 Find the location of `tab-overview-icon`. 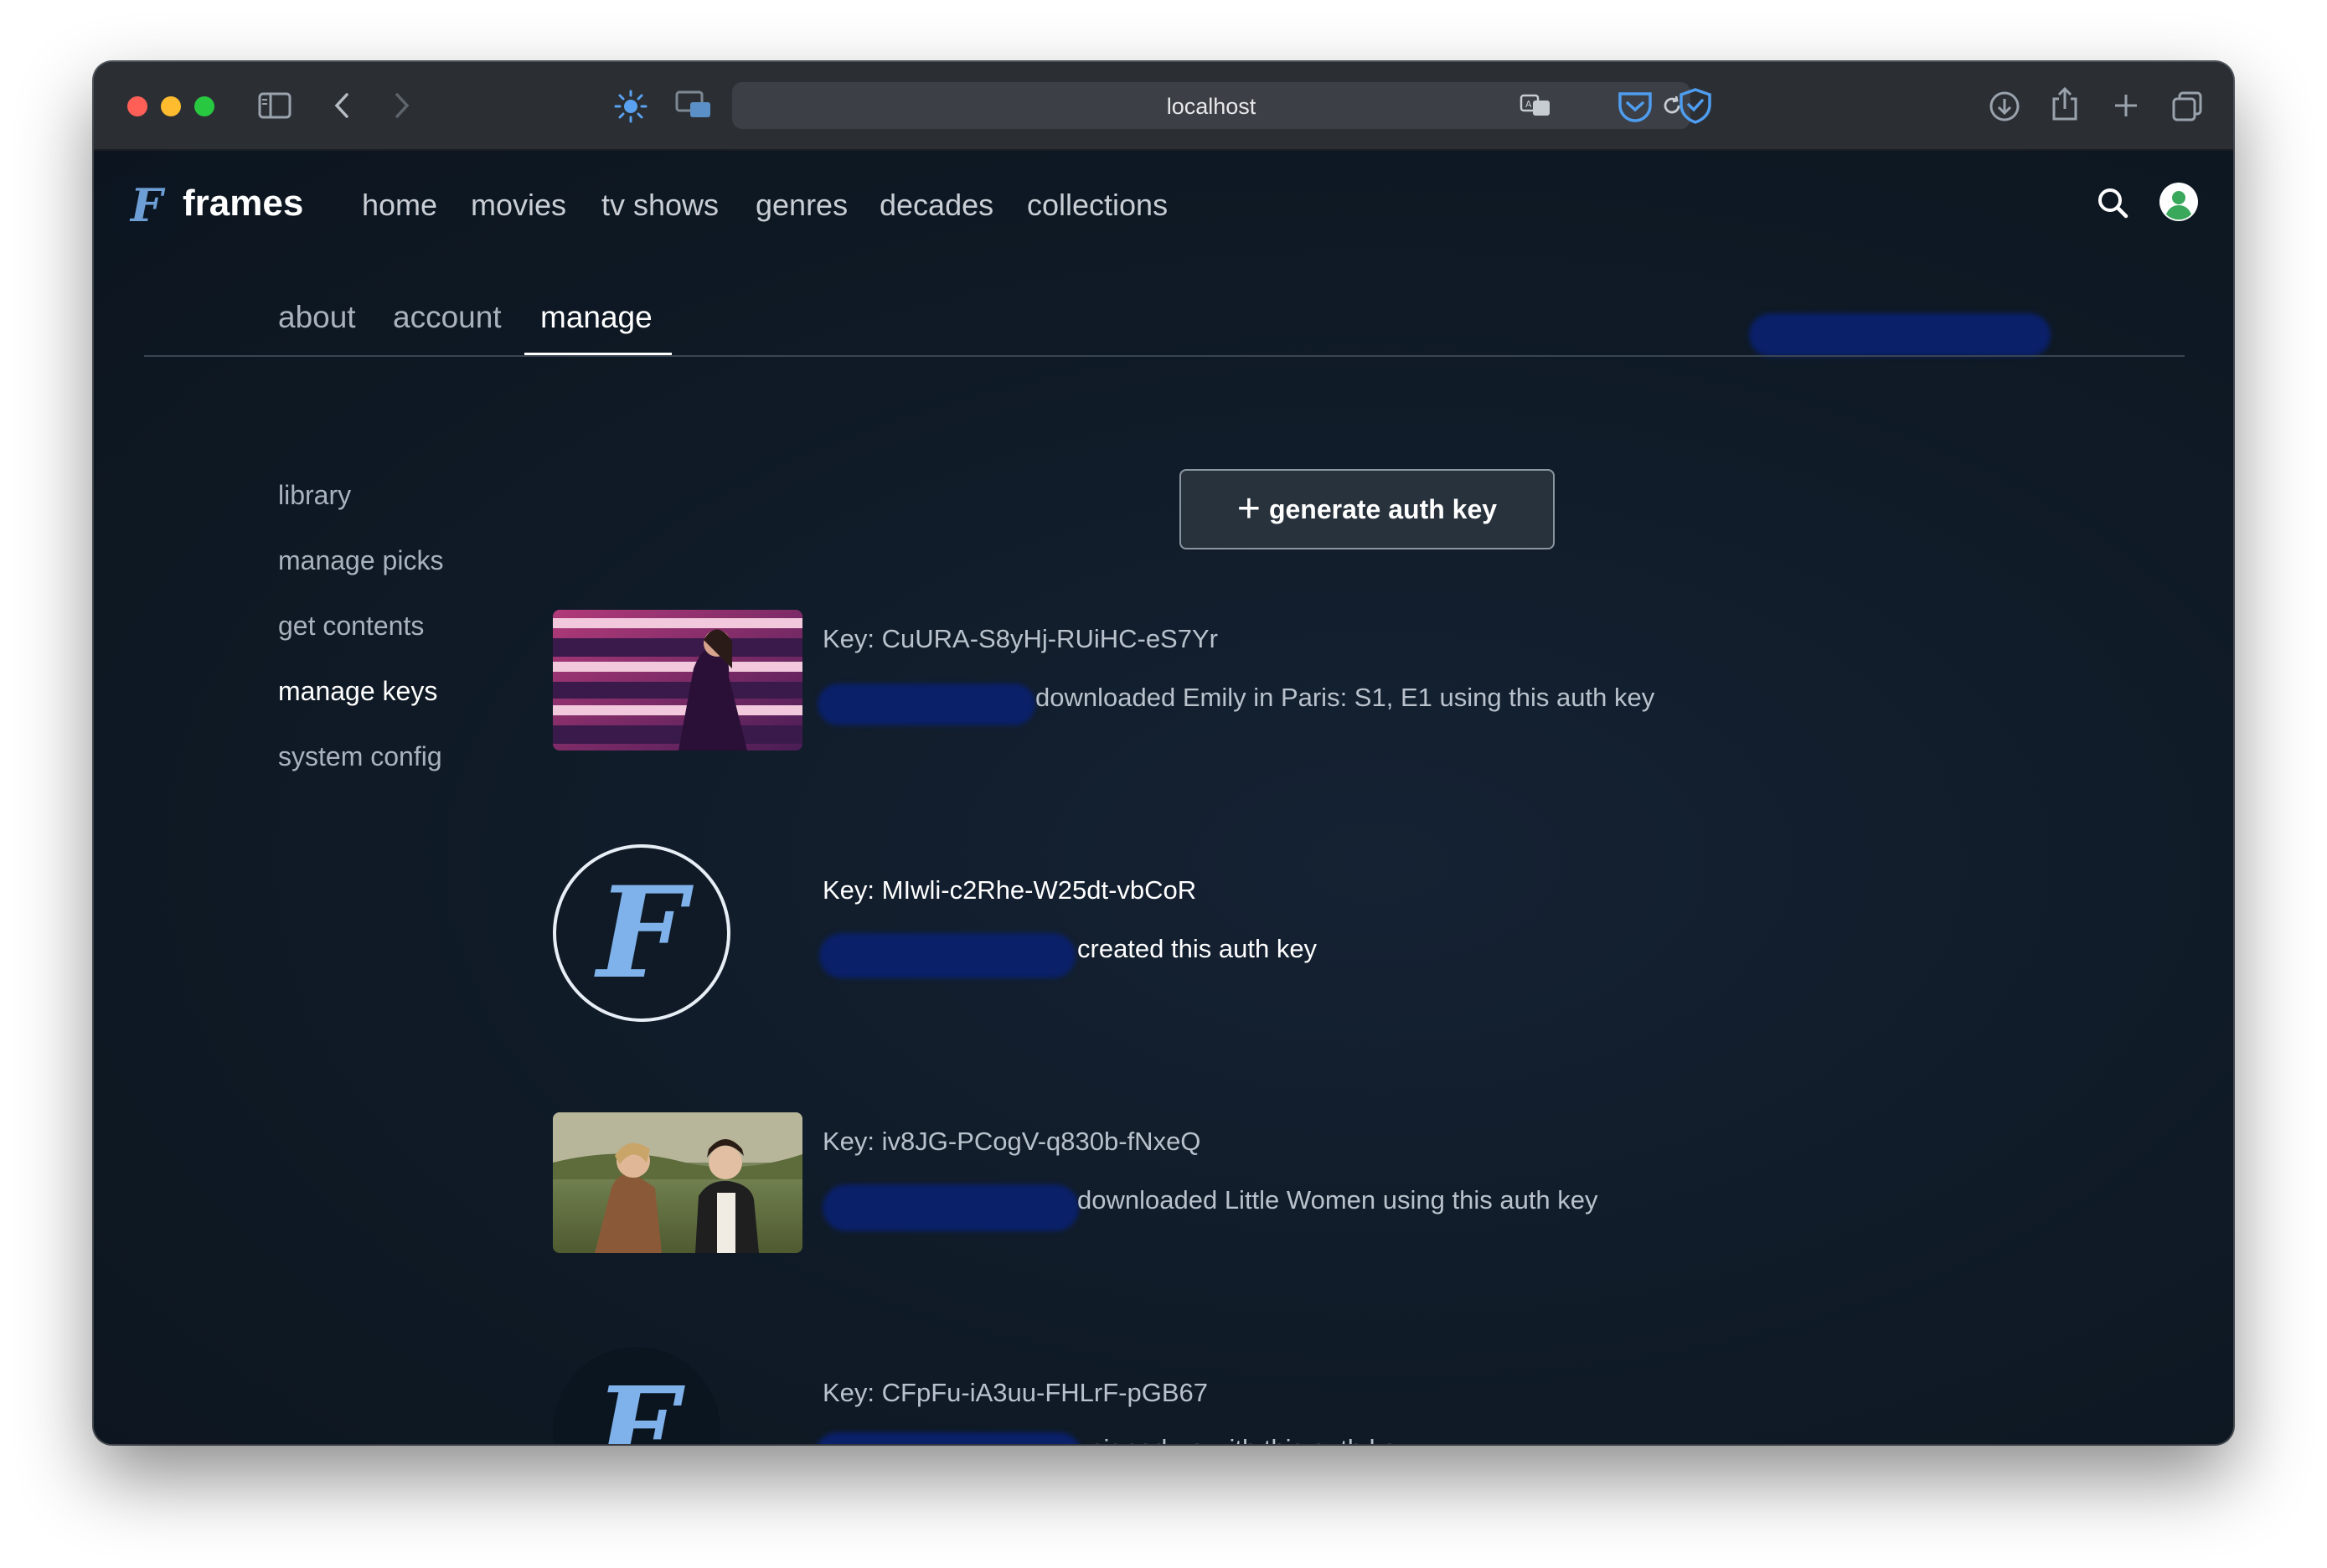

tab-overview-icon is located at coordinates (2187, 106).